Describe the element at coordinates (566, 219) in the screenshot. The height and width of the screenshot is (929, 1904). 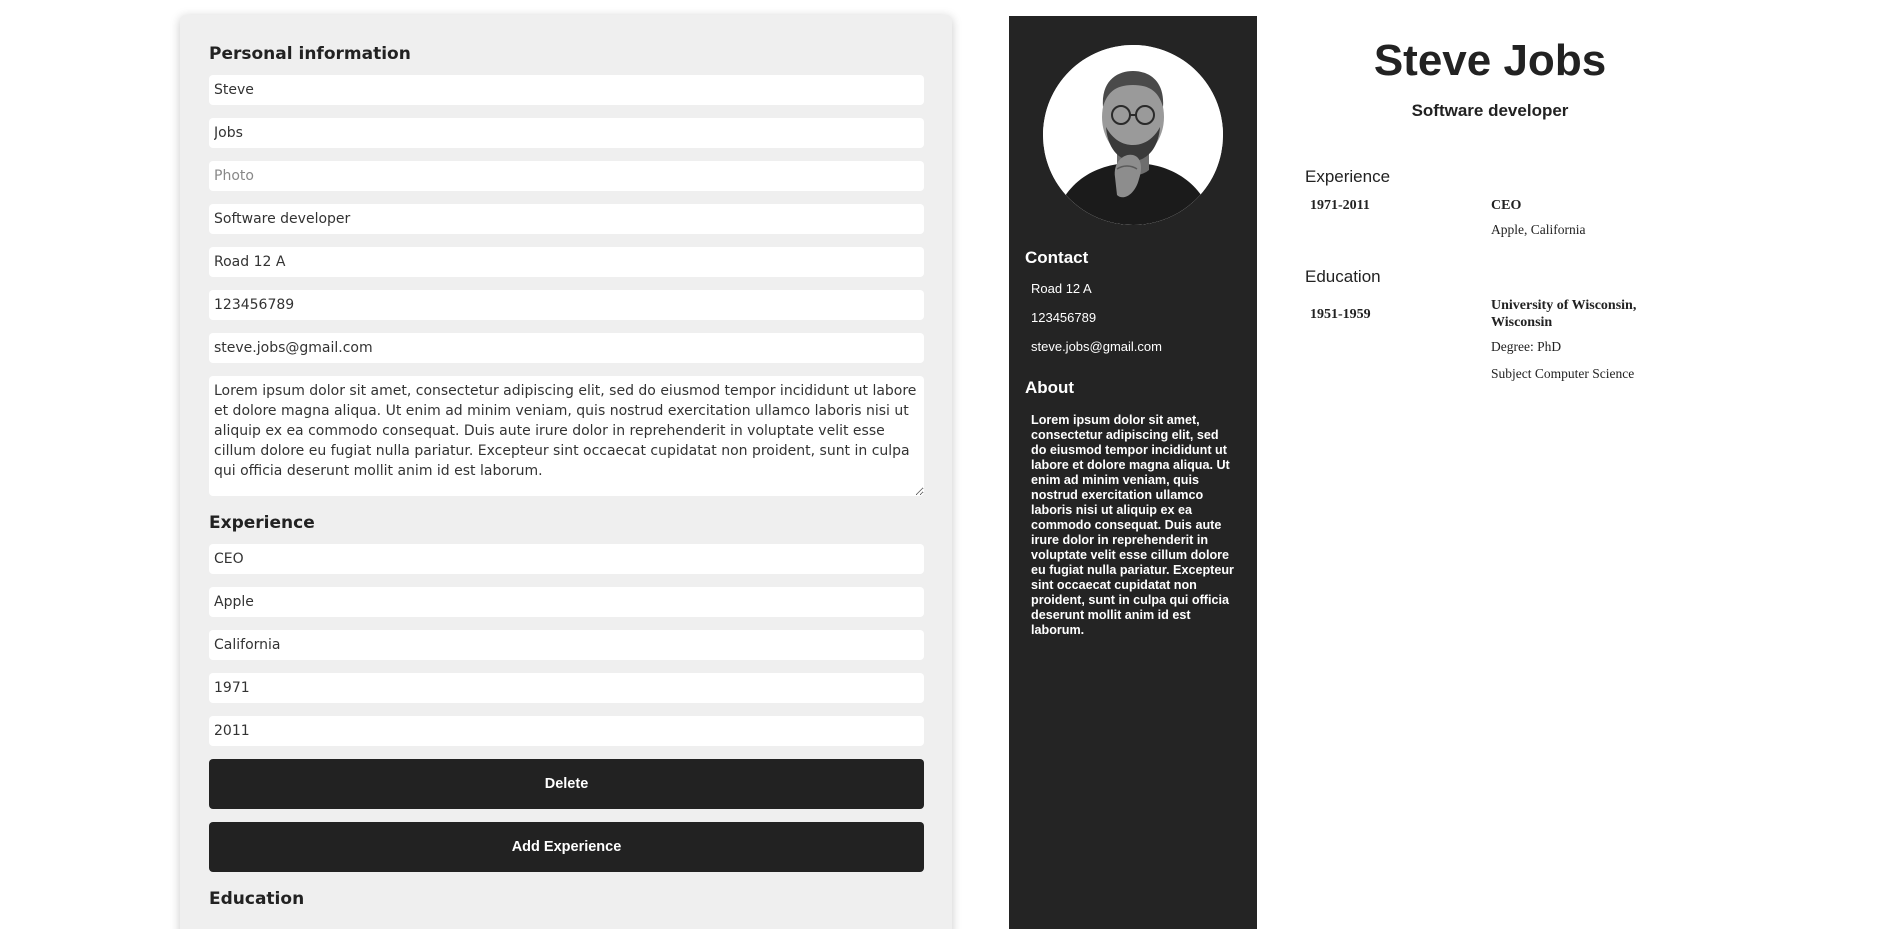
I see `title-input` at that location.